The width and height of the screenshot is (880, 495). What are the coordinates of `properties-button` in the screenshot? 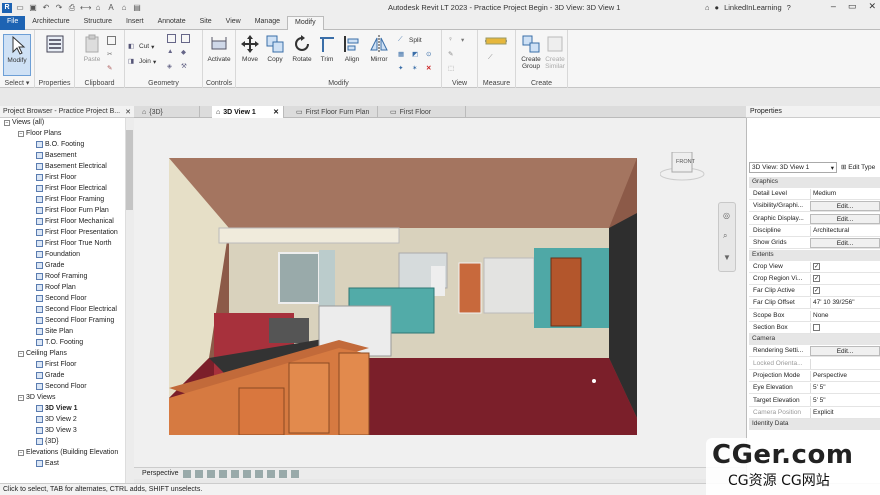 It's located at (55, 45).